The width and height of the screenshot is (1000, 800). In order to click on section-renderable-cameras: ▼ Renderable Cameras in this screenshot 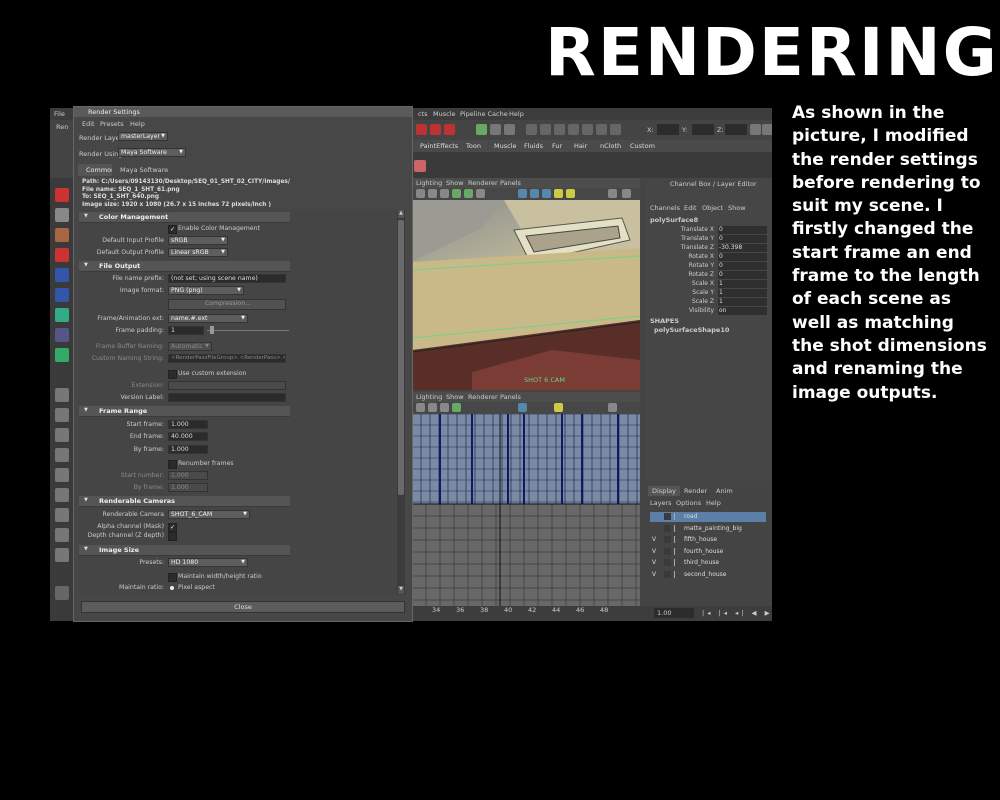, I will do `click(184, 501)`.